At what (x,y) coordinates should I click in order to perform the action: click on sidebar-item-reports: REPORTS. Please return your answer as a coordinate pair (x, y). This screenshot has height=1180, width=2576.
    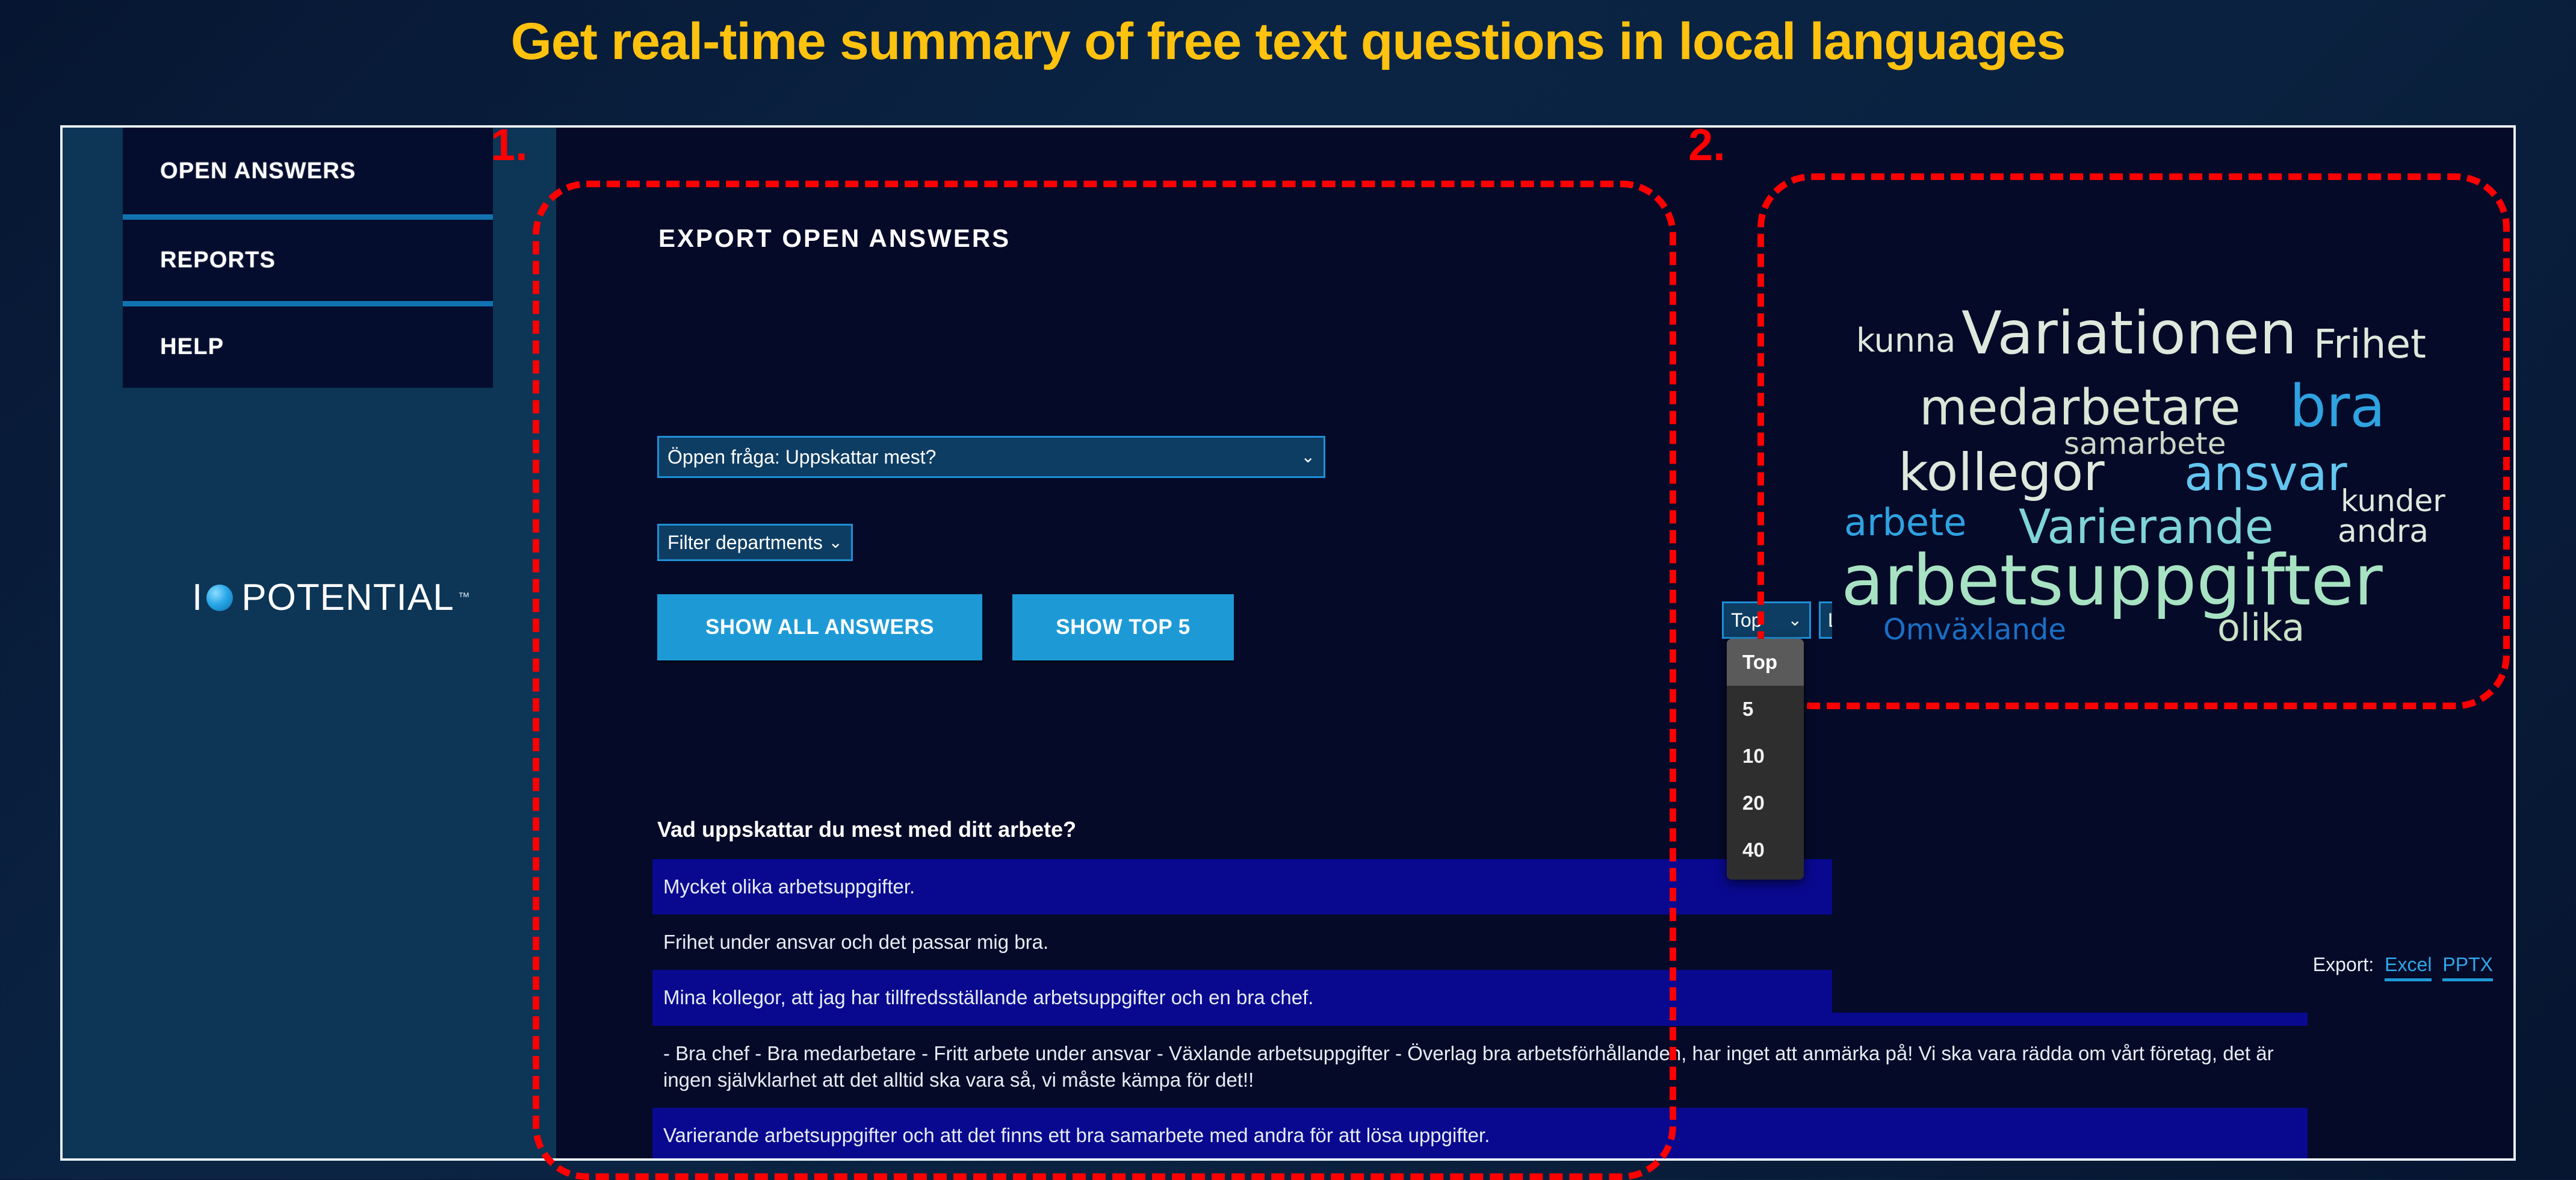
    Looking at the image, I should click on (308, 257).